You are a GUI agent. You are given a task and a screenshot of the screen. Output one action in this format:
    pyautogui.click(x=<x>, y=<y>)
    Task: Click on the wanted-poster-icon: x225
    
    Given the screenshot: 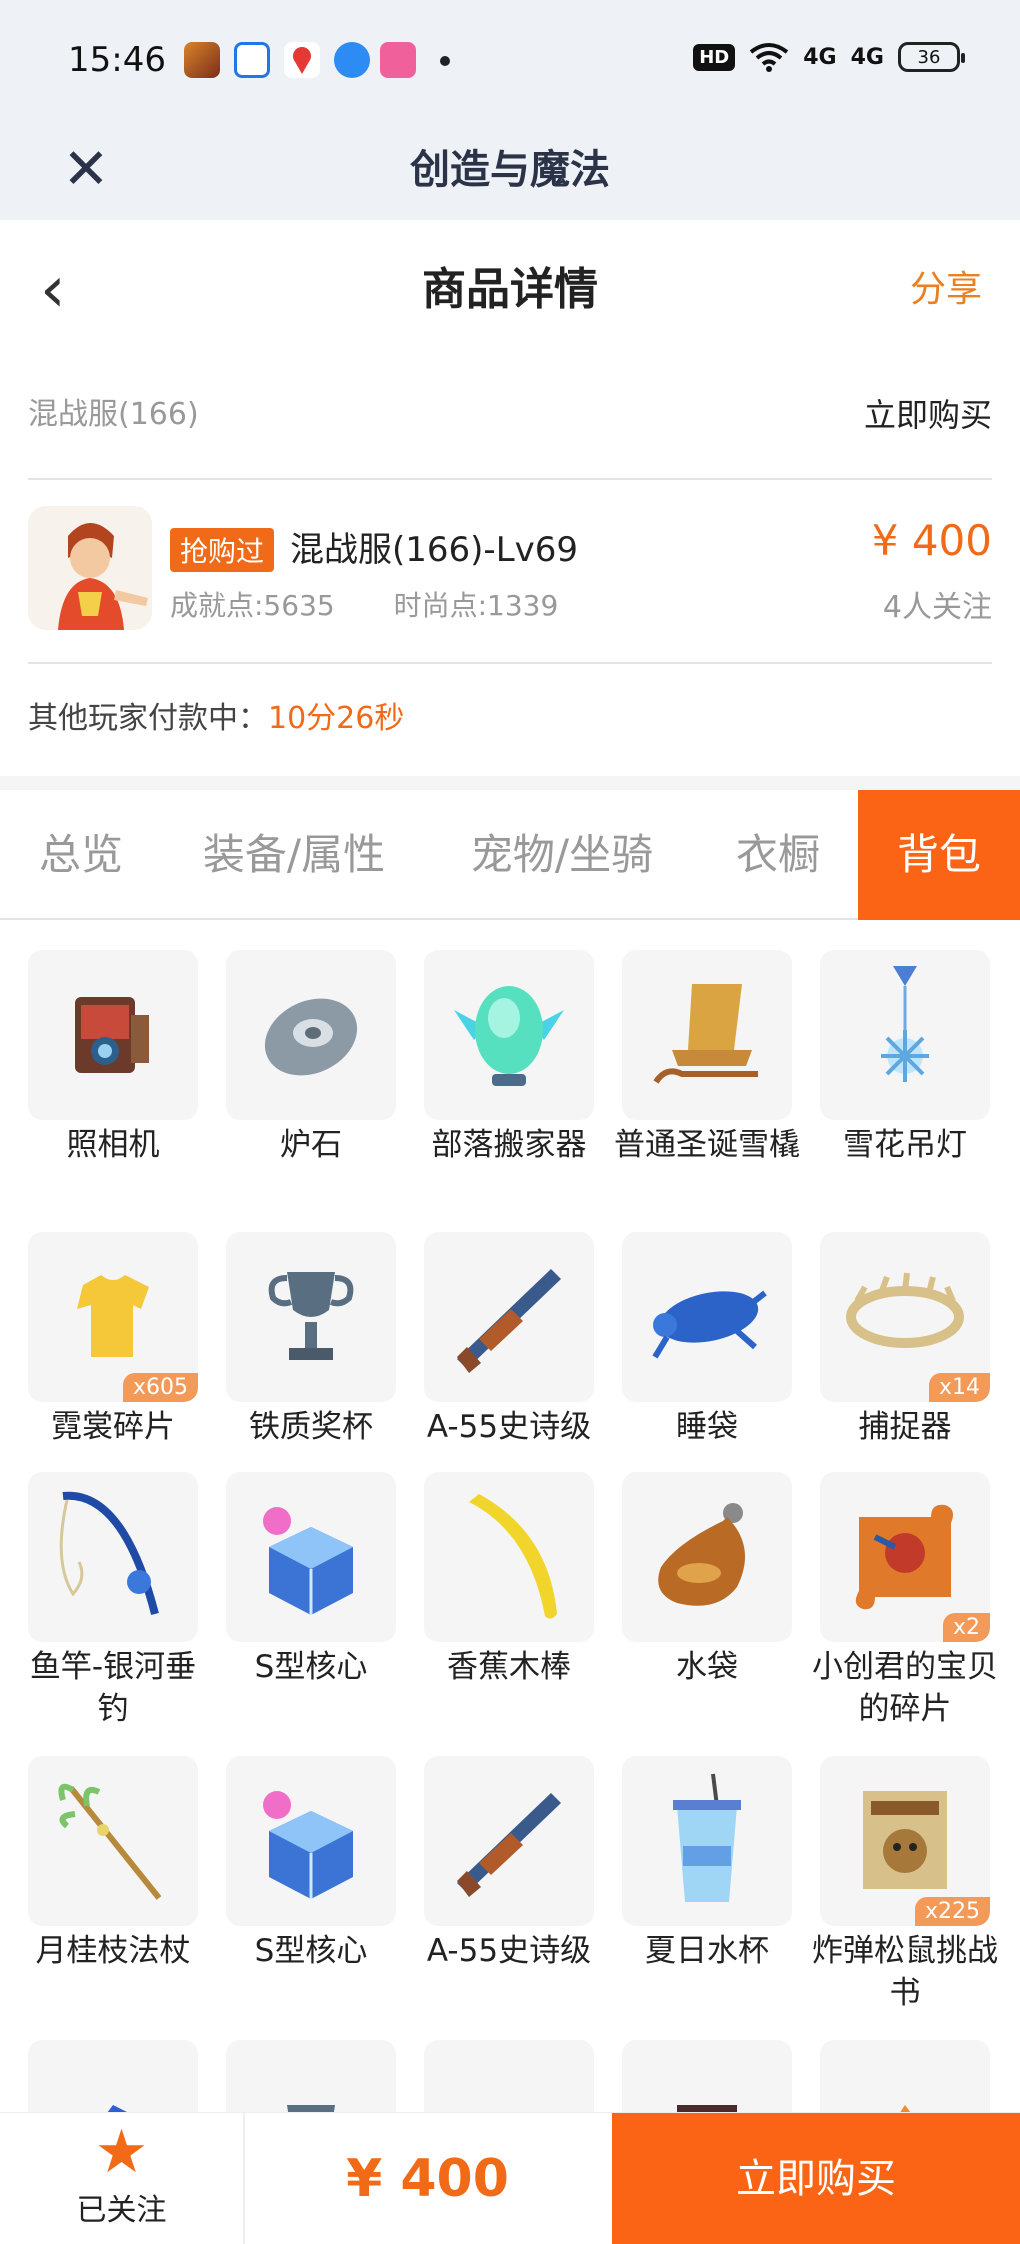 What is the action you would take?
    pyautogui.click(x=905, y=1841)
    